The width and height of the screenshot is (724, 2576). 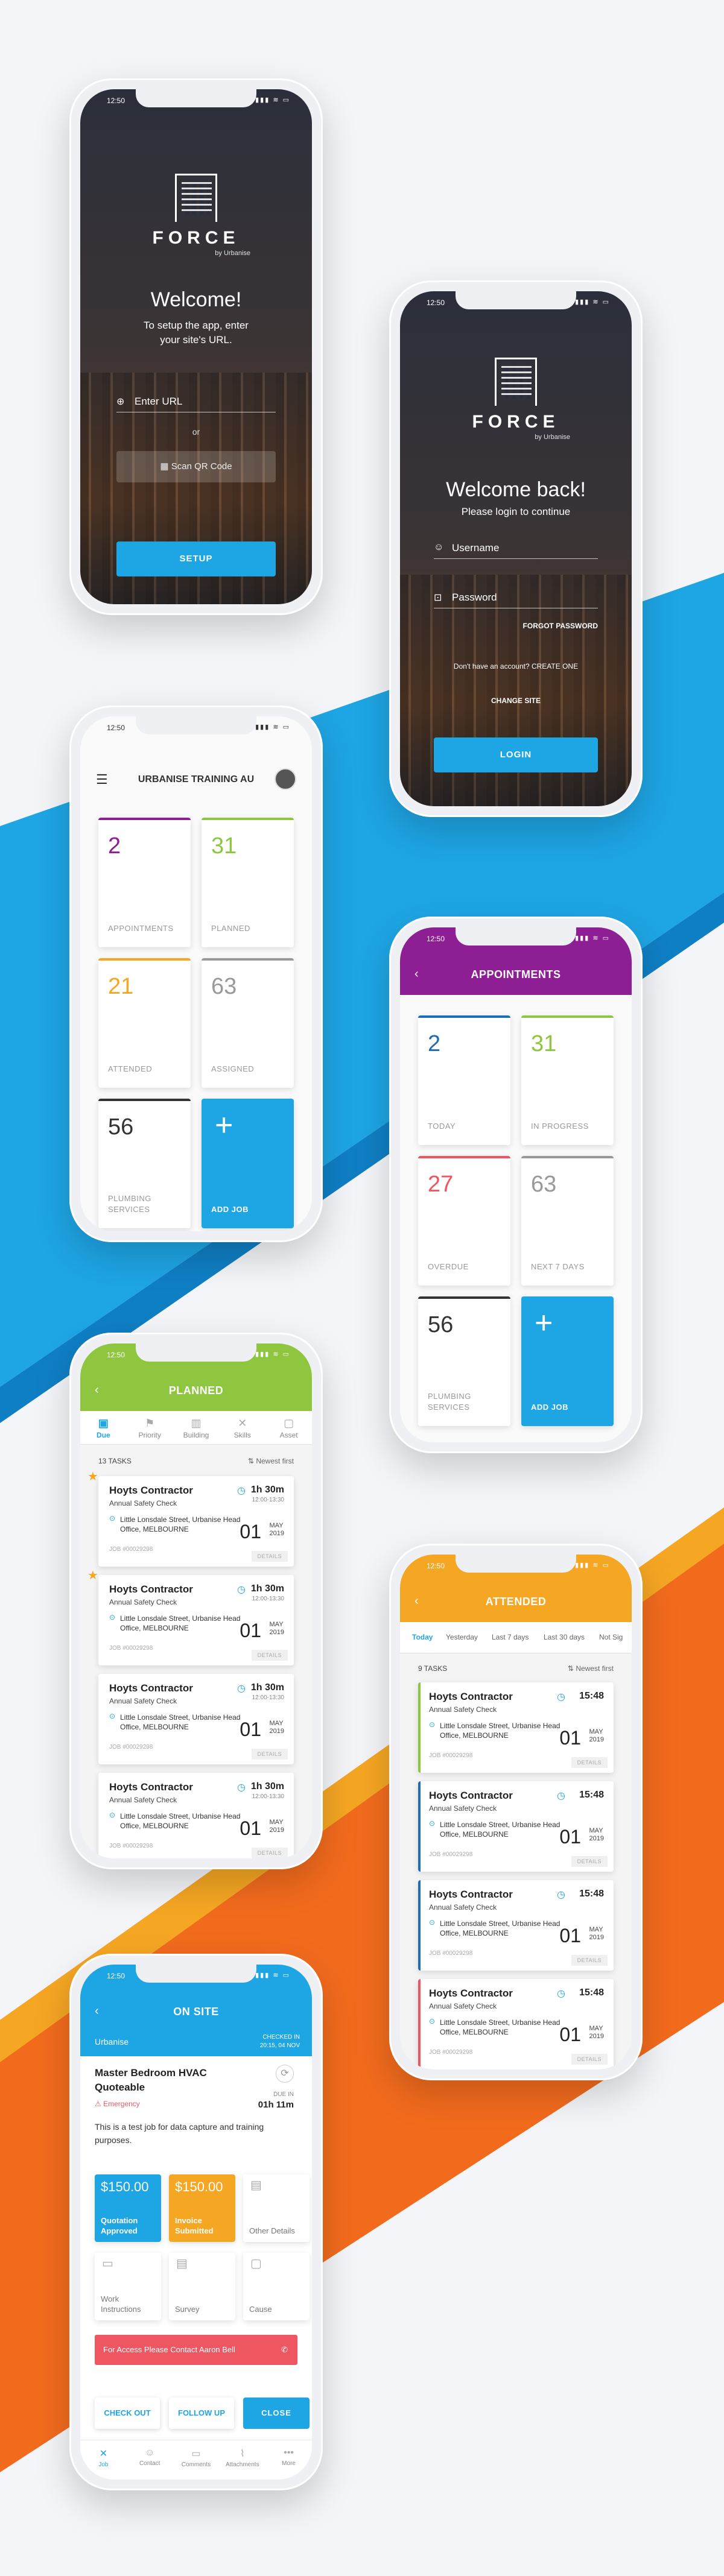 I want to click on setup-button: SETUP, so click(x=196, y=558).